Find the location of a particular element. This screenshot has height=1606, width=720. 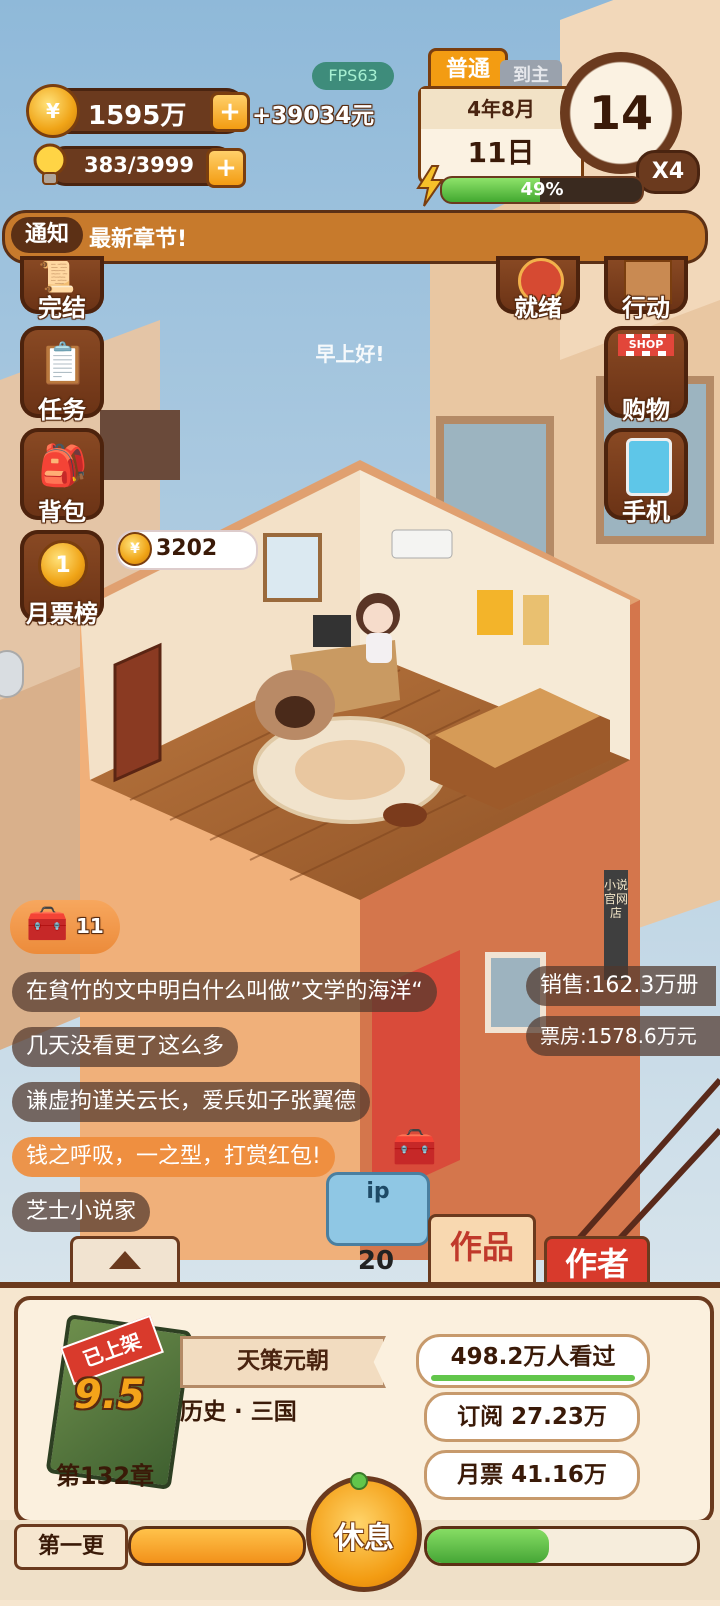

first-update-button: 第一更 is located at coordinates (71, 1547).